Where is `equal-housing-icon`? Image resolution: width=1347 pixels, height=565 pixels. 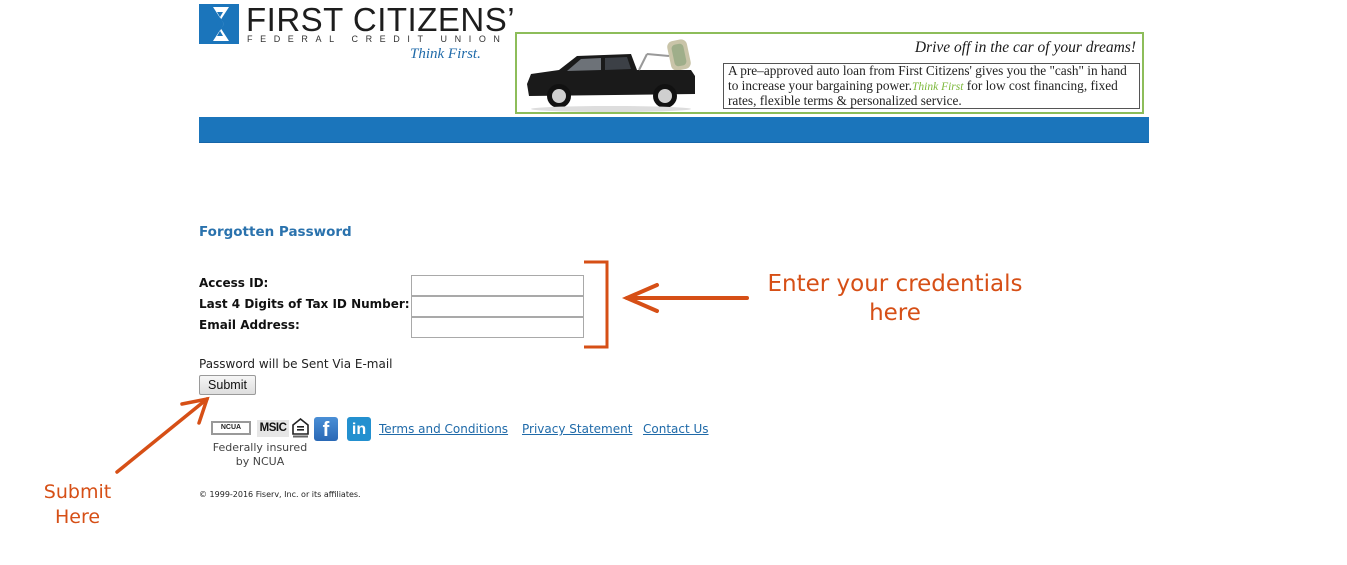
equal-housing-icon is located at coordinates (300, 428).